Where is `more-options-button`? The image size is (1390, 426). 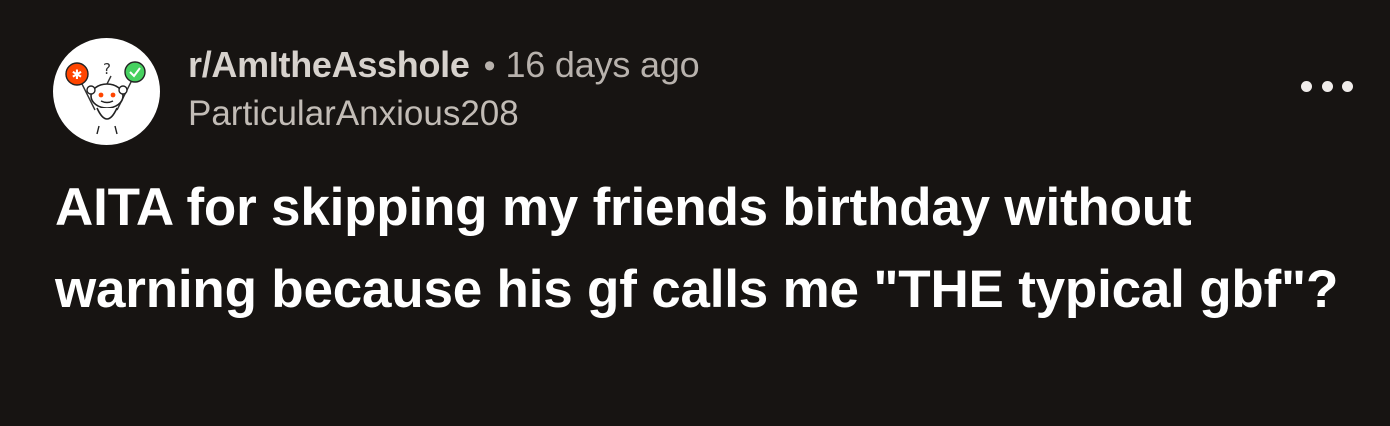
more-options-button is located at coordinates (1327, 86).